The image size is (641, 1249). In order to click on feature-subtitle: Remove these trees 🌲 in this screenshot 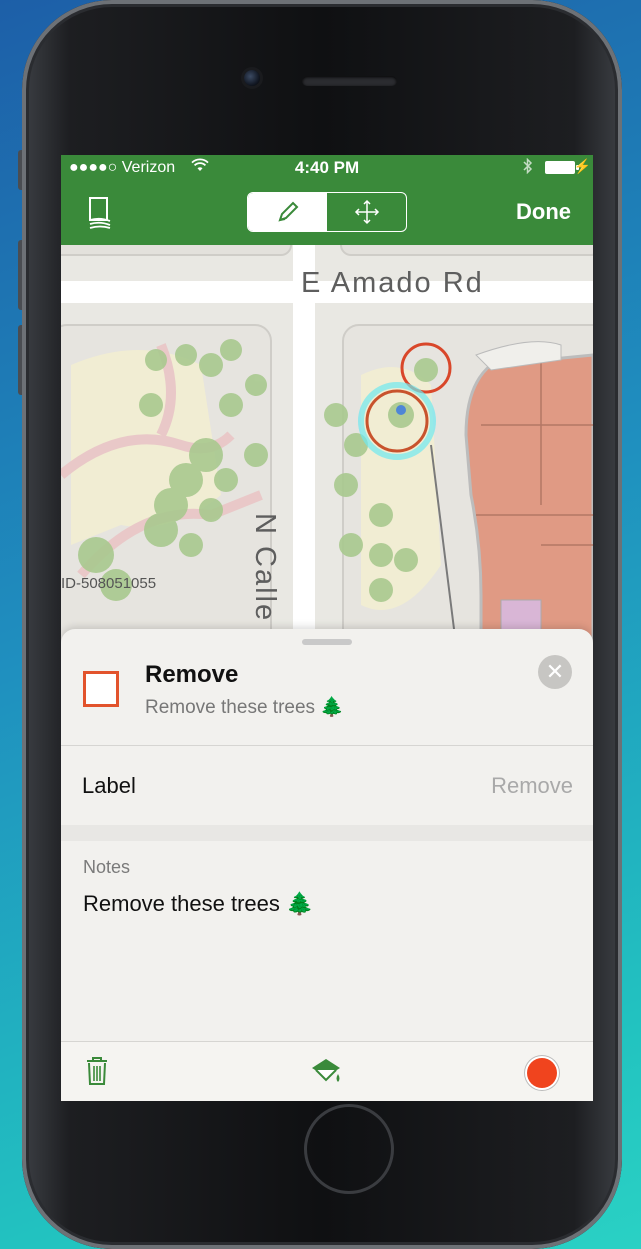, I will do `click(244, 707)`.